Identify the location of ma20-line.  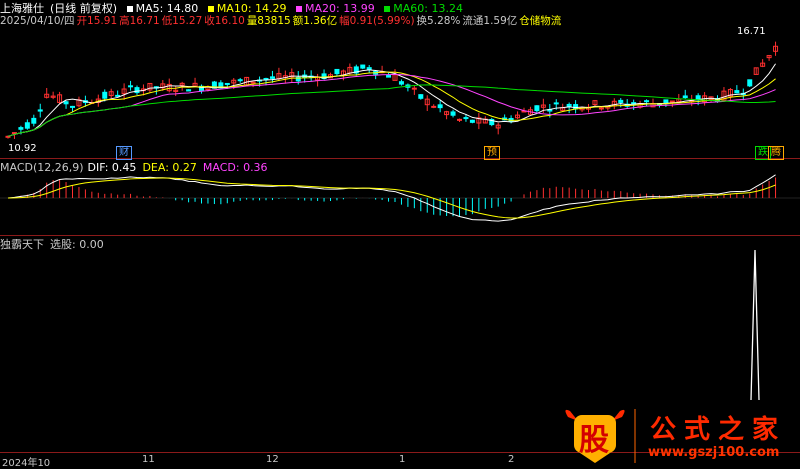
(391, 105).